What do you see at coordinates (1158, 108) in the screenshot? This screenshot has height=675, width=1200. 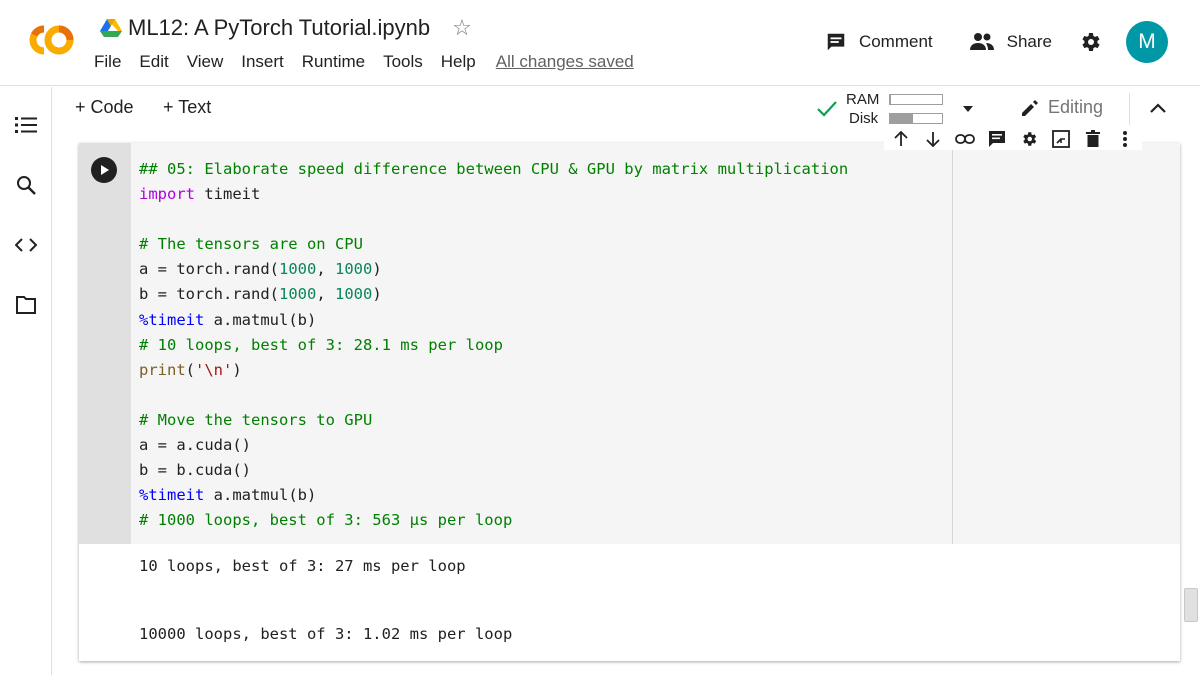 I see `chevron-up-icon` at bounding box center [1158, 108].